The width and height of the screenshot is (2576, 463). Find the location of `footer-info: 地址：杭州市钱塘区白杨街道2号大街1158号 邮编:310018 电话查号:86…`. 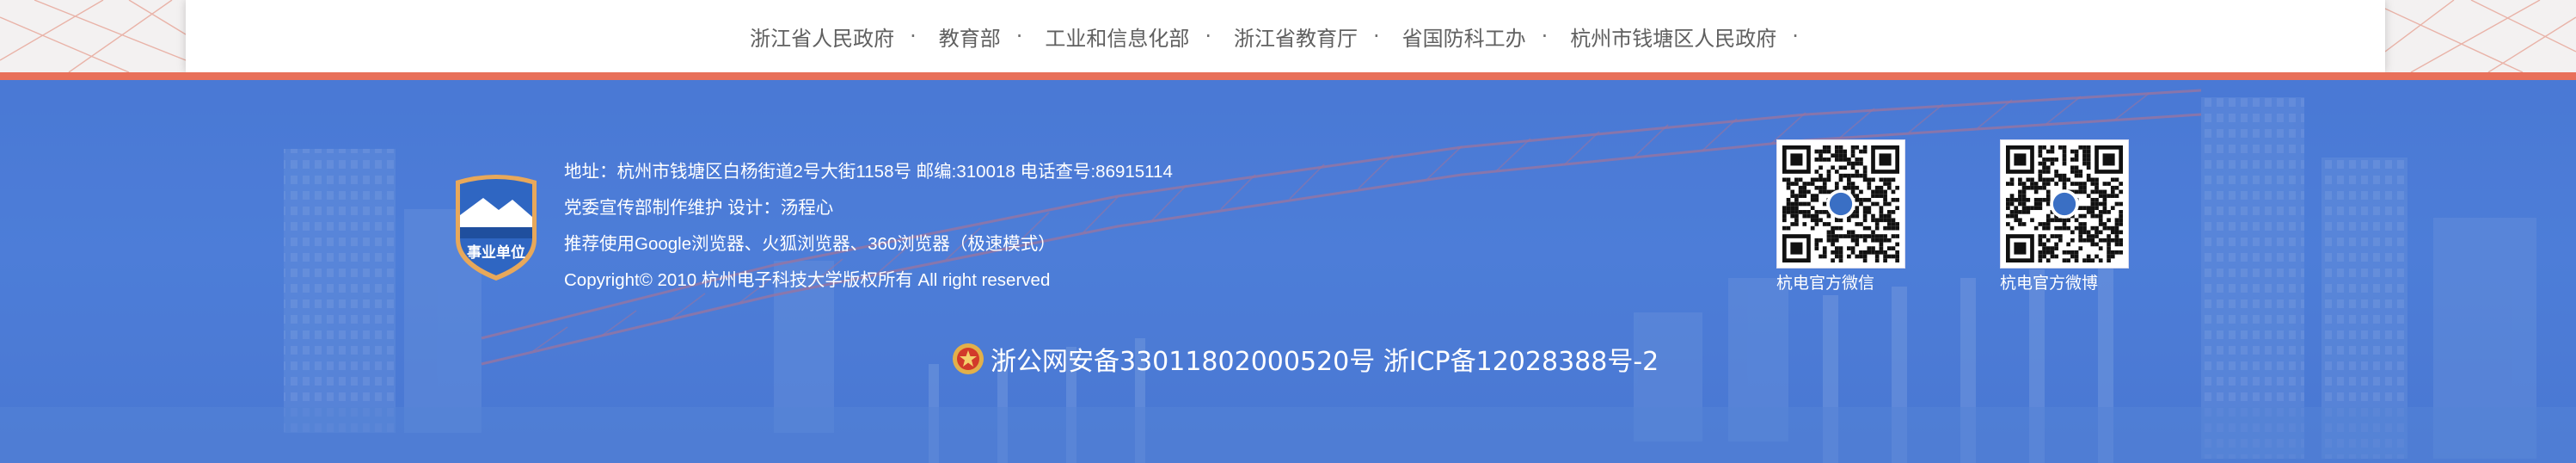

footer-info: 地址：杭州市钱塘区白杨街道2号大街1158号 邮编:310018 电话查号:86… is located at coordinates (868, 226).